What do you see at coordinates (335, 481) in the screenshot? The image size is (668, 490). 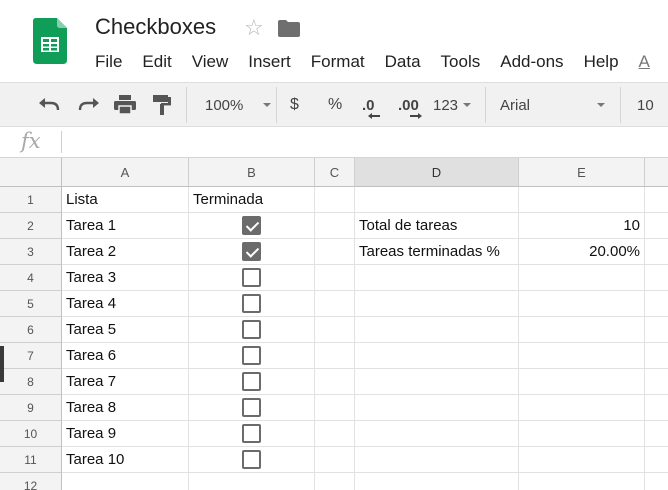 I see `cell-c12` at bounding box center [335, 481].